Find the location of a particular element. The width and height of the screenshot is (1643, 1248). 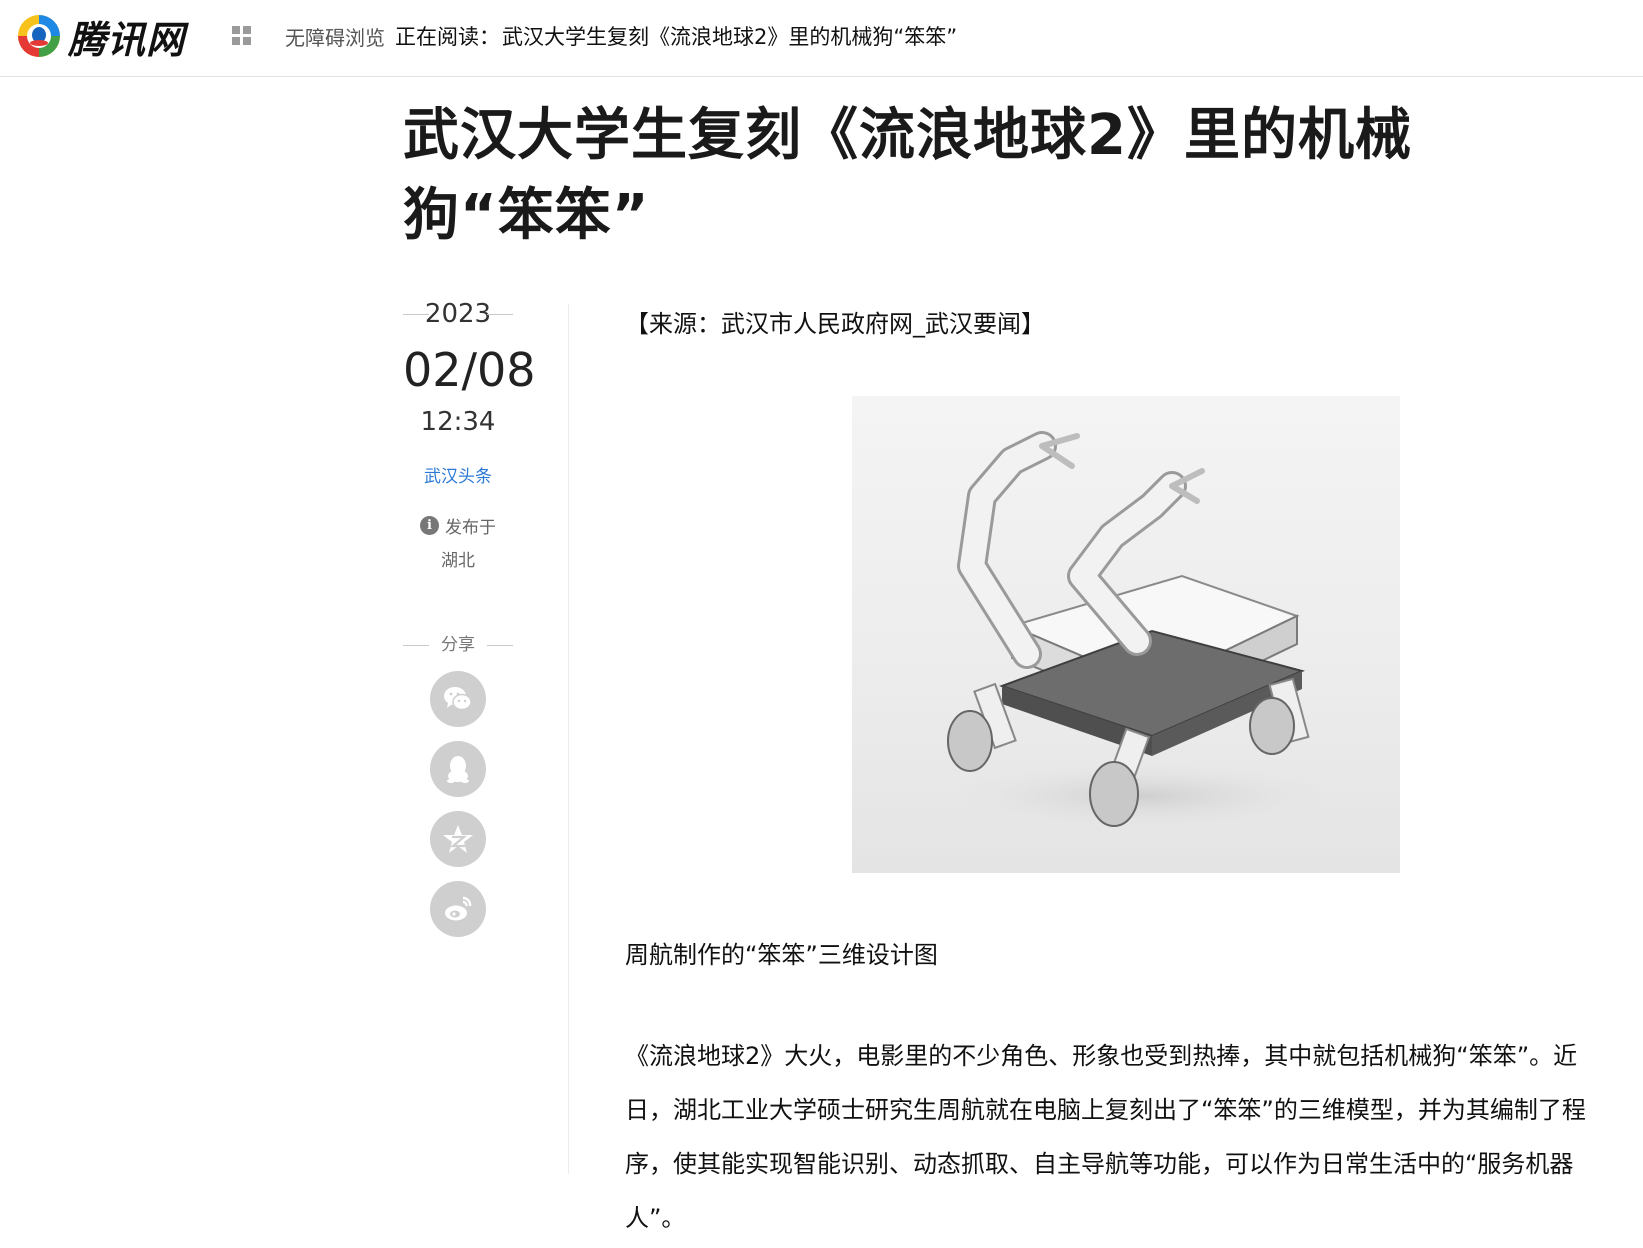

now-reading-prefix: 正在阅读： is located at coordinates (447, 37).